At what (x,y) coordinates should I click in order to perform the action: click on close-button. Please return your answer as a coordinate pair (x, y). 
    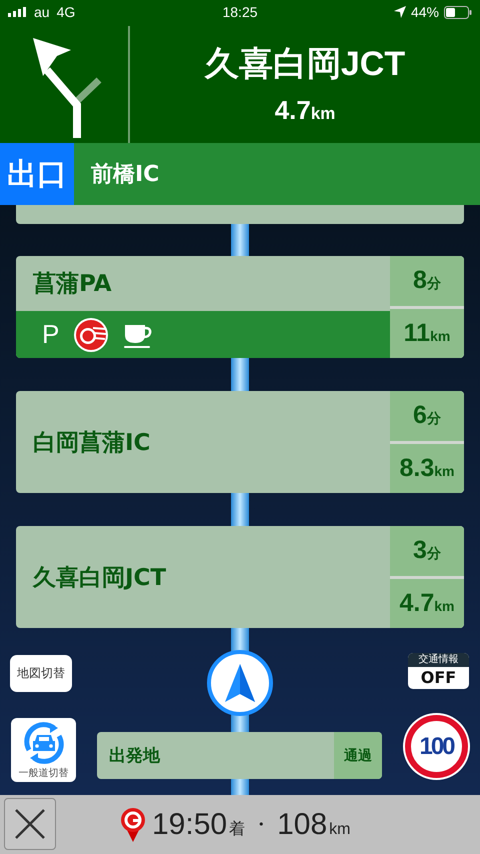
    Looking at the image, I should click on (30, 824).